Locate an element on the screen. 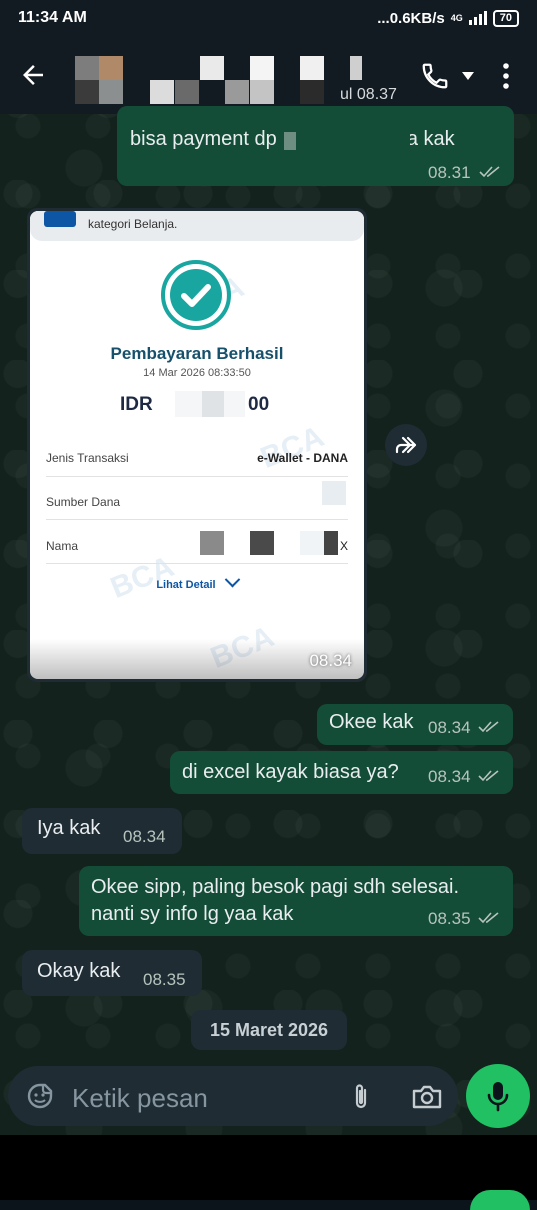 The image size is (537, 1210). detail-link-label: Lihat Detail is located at coordinates (186, 585).